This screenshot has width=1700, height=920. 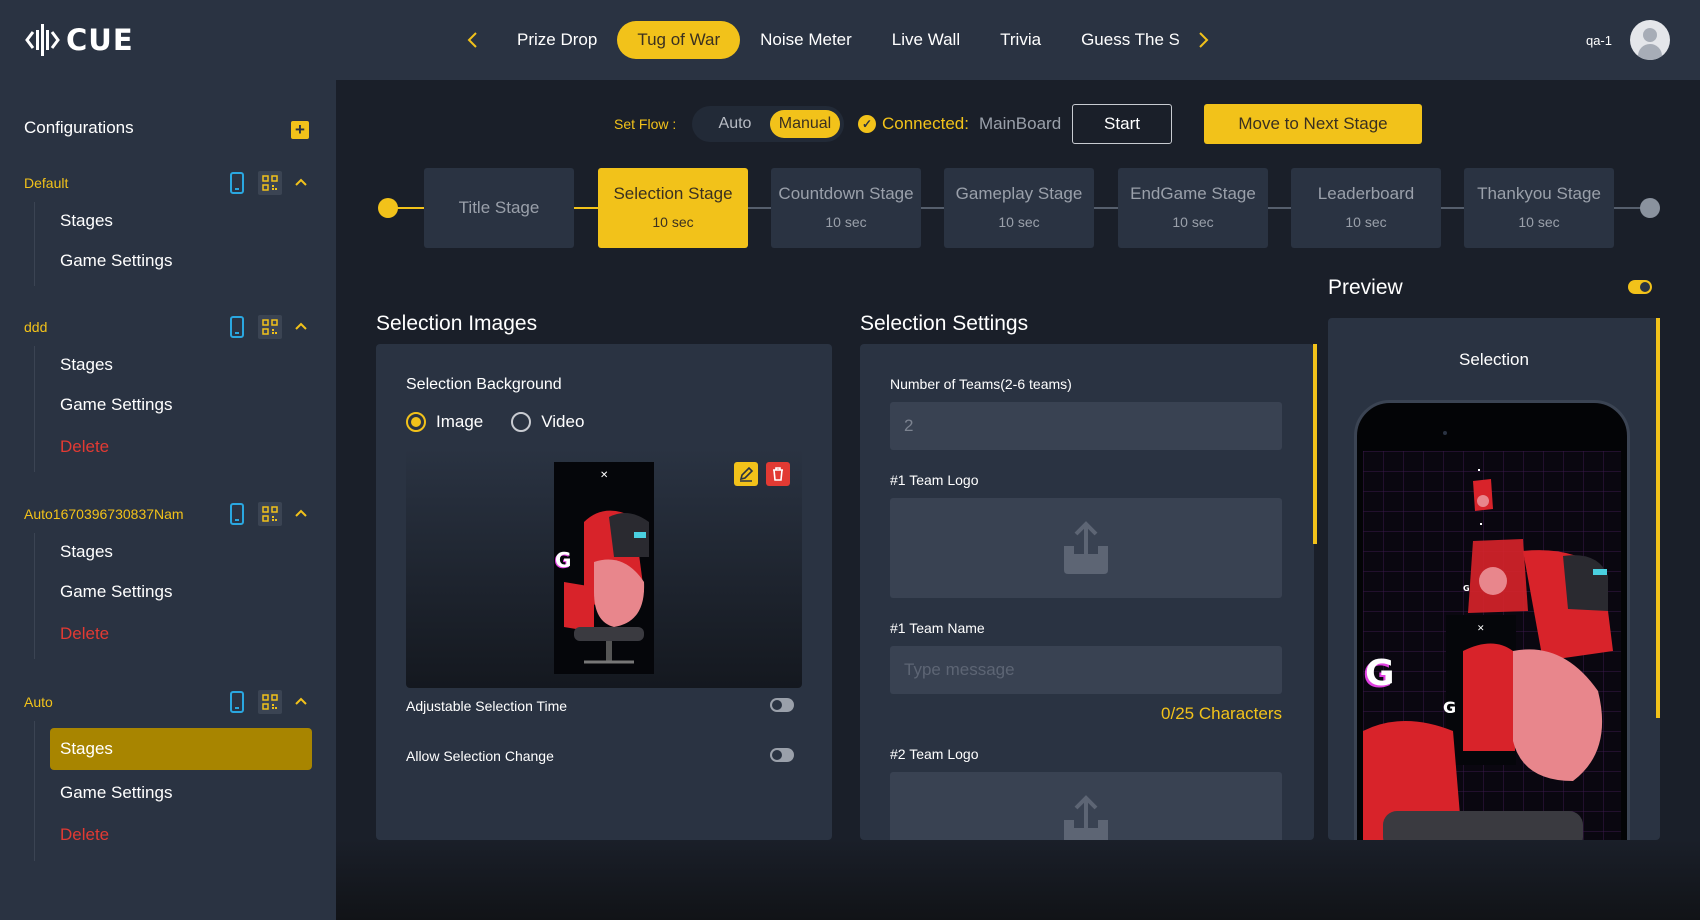 I want to click on chevron-left-icon, so click(x=472, y=40).